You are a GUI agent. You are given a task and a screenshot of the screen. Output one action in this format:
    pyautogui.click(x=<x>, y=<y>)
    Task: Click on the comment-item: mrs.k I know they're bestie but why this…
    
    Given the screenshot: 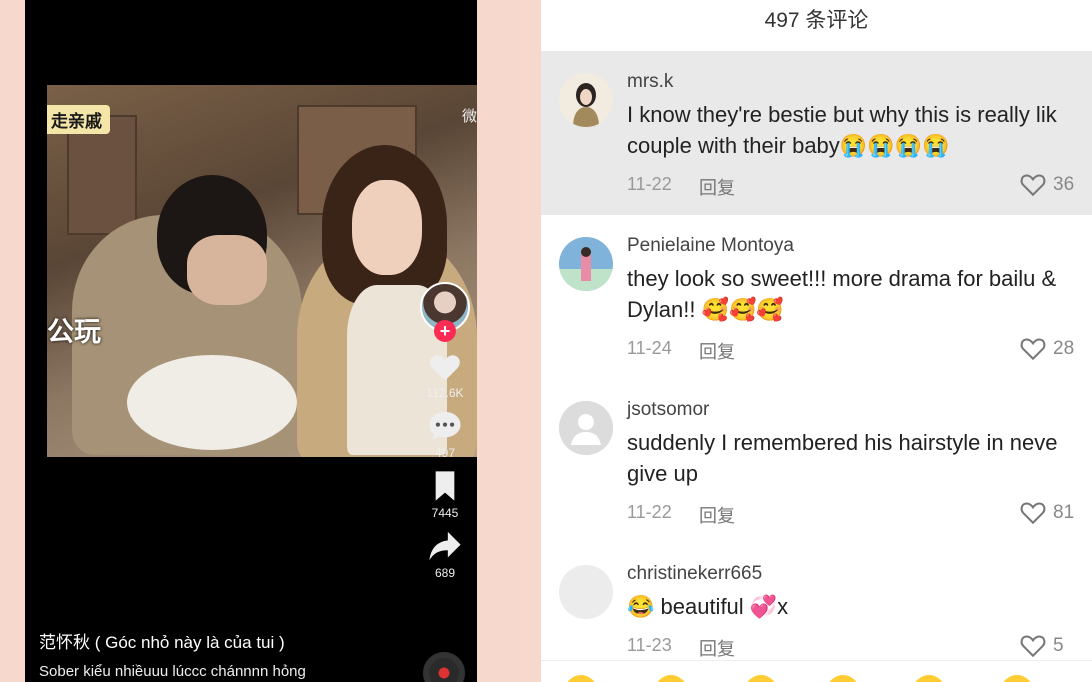 What is the action you would take?
    pyautogui.click(x=816, y=133)
    